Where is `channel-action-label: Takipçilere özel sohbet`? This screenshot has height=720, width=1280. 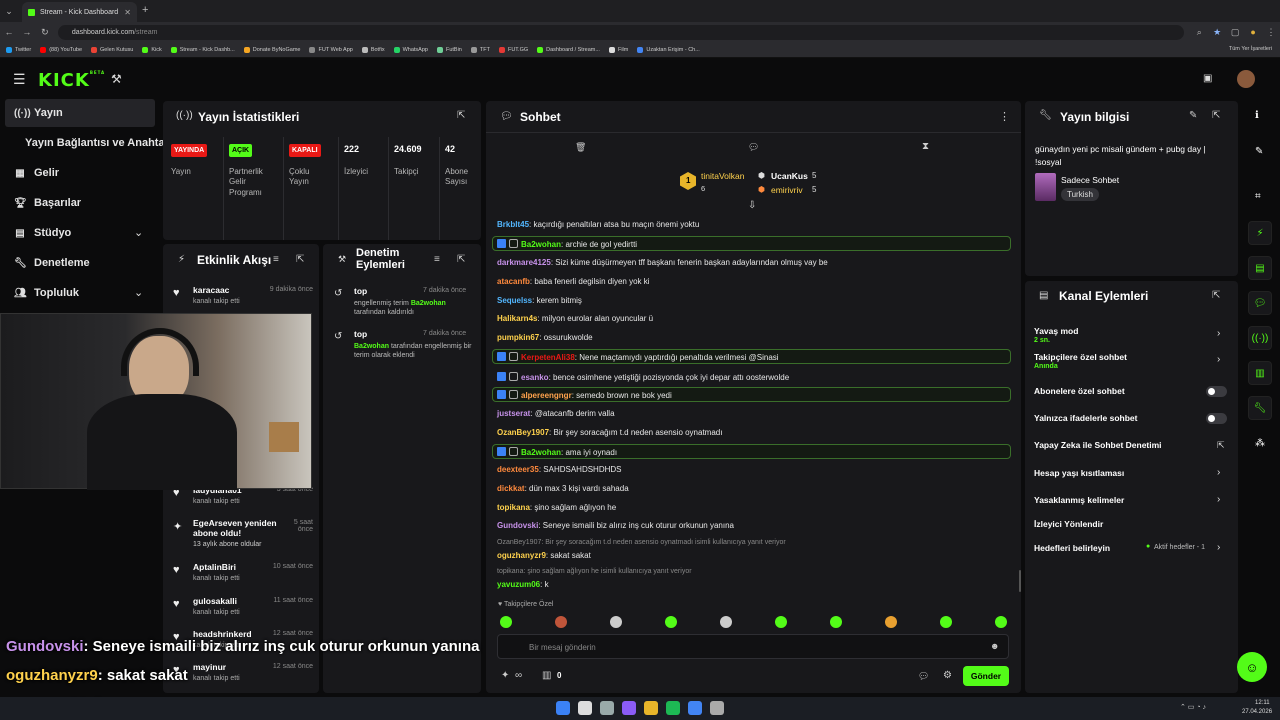 channel-action-label: Takipçilere özel sohbet is located at coordinates (1080, 357).